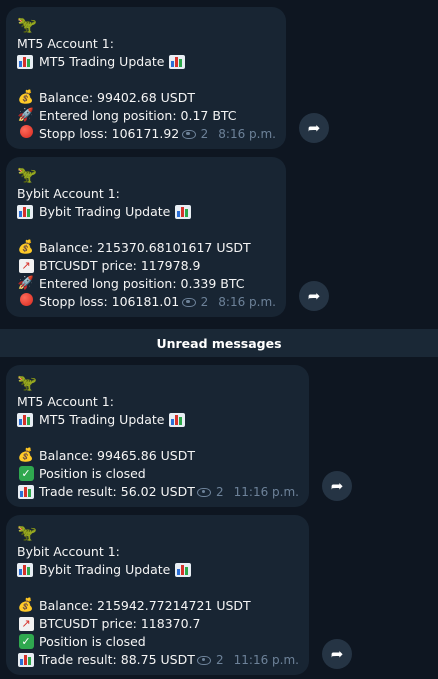 The height and width of the screenshot is (679, 438). I want to click on balance-text: Balance: 215942.77214721 USDT, so click(145, 605).